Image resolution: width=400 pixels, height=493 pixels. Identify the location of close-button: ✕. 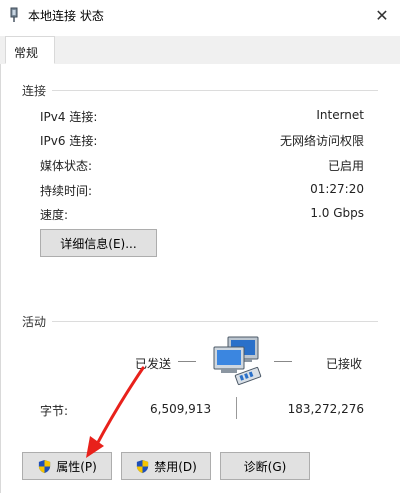
(382, 15).